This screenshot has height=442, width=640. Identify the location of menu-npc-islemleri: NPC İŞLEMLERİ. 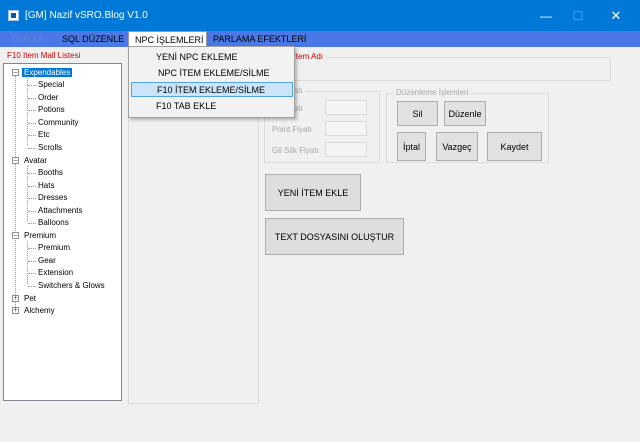
(167, 39).